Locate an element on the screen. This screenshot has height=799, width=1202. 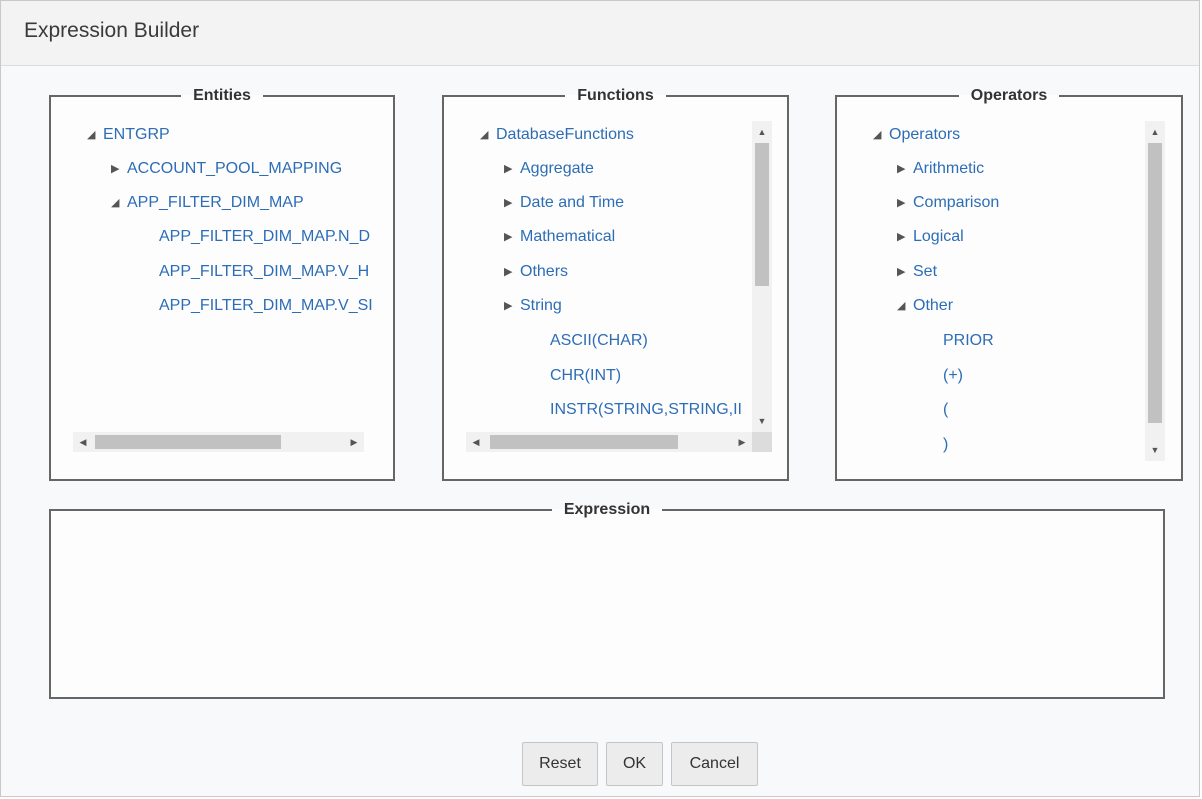
tree-node-databasefunctions: ◢ DatabaseFunctions is located at coordinates (557, 135).